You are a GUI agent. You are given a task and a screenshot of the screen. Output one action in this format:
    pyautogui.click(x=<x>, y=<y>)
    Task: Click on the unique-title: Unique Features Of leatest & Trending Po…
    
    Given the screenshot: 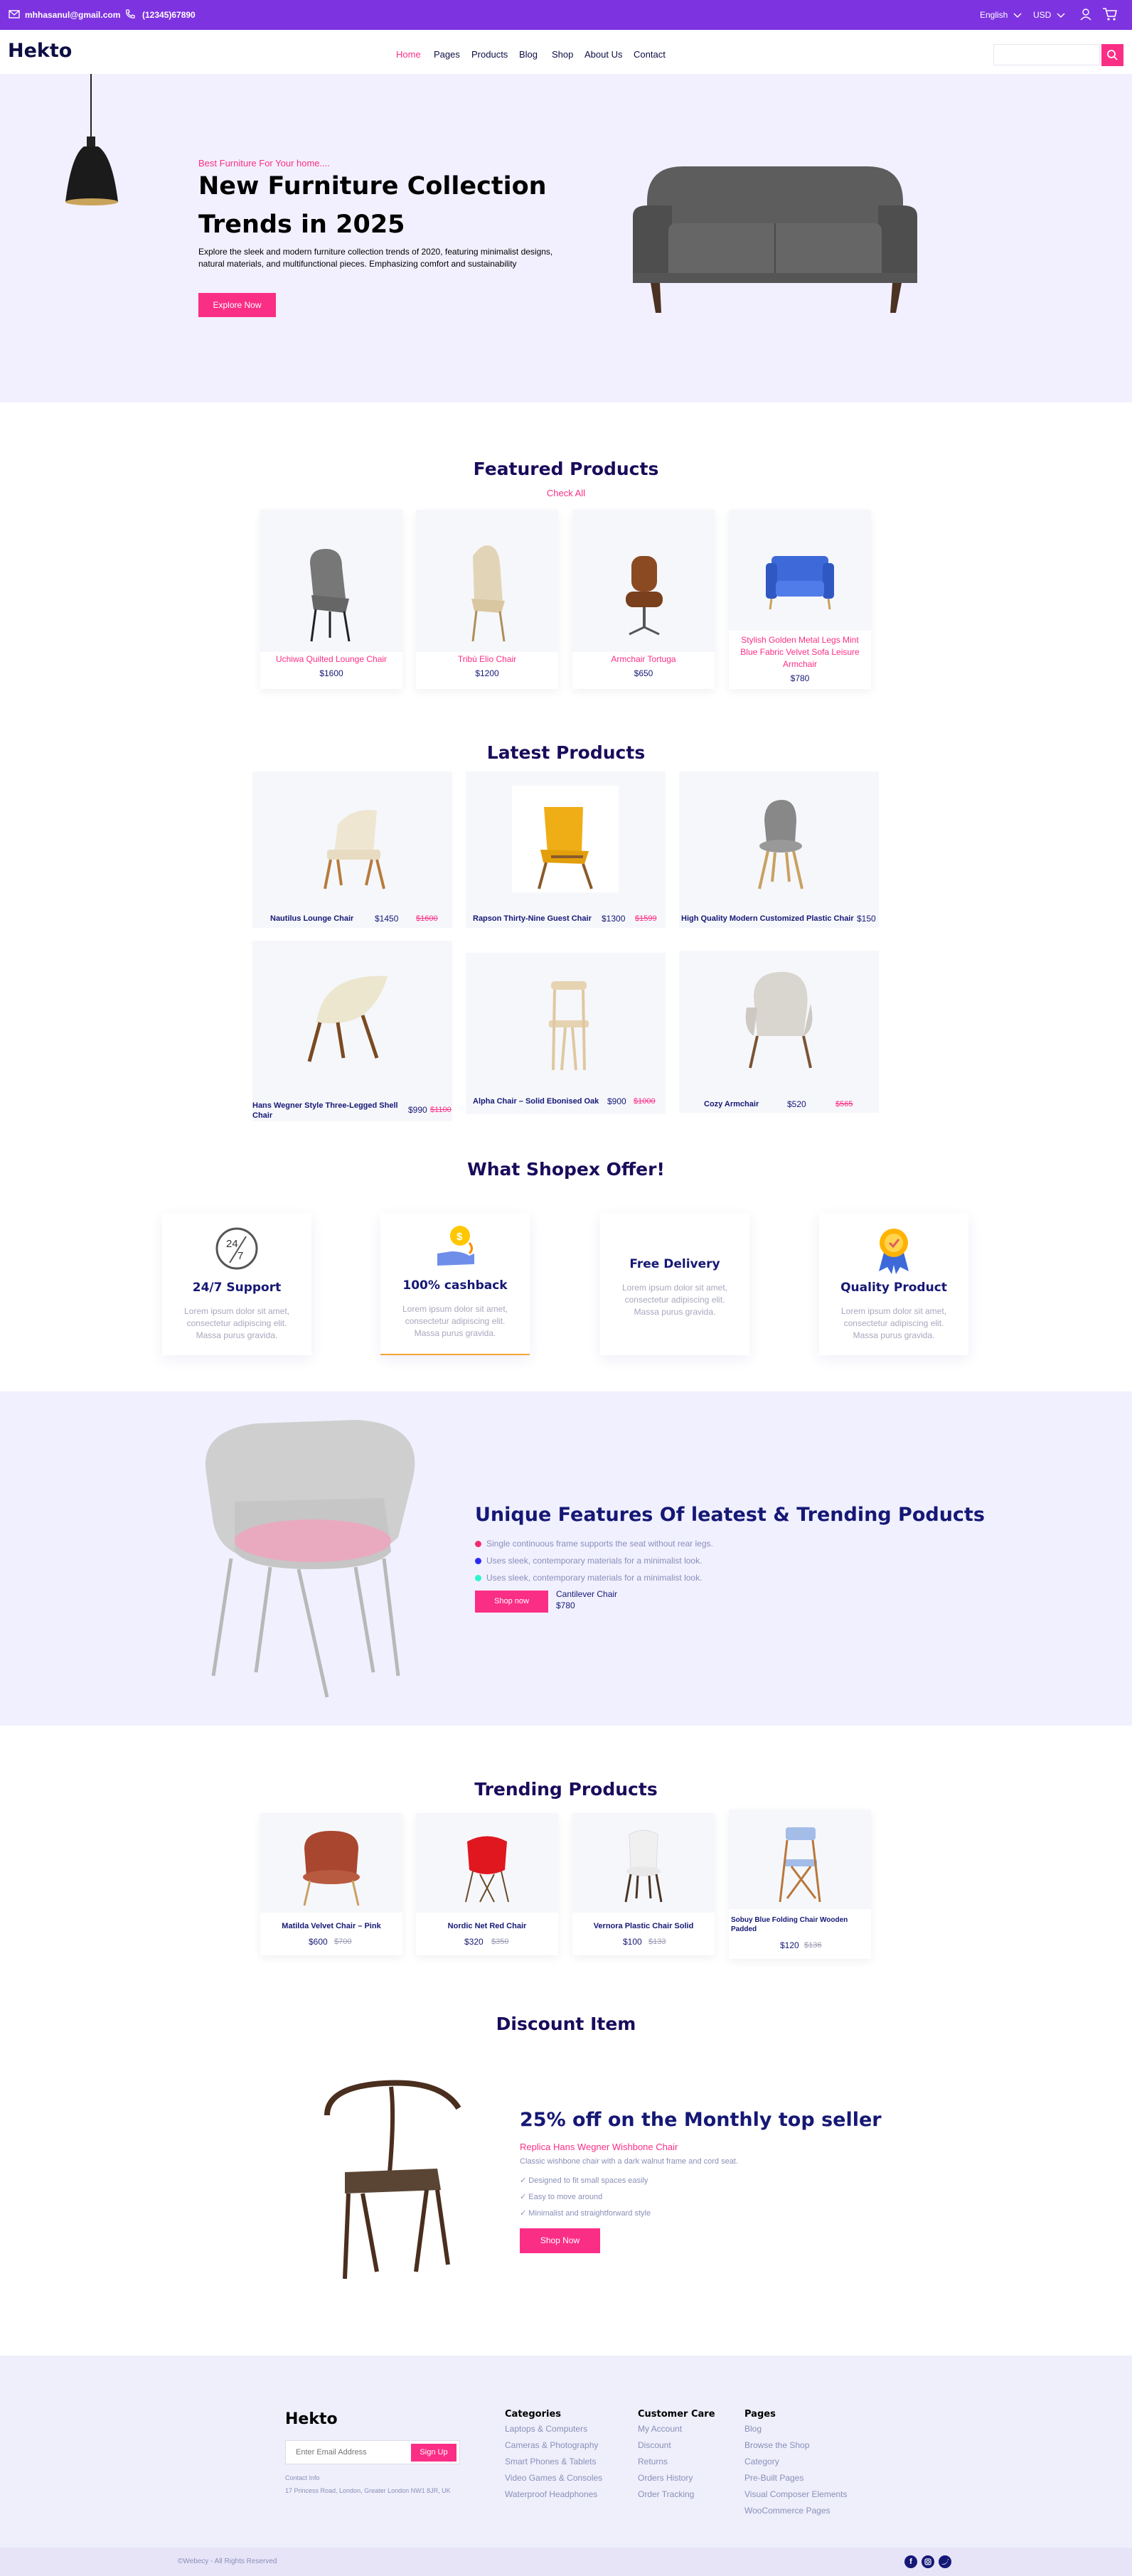 What is the action you would take?
    pyautogui.click(x=730, y=1515)
    